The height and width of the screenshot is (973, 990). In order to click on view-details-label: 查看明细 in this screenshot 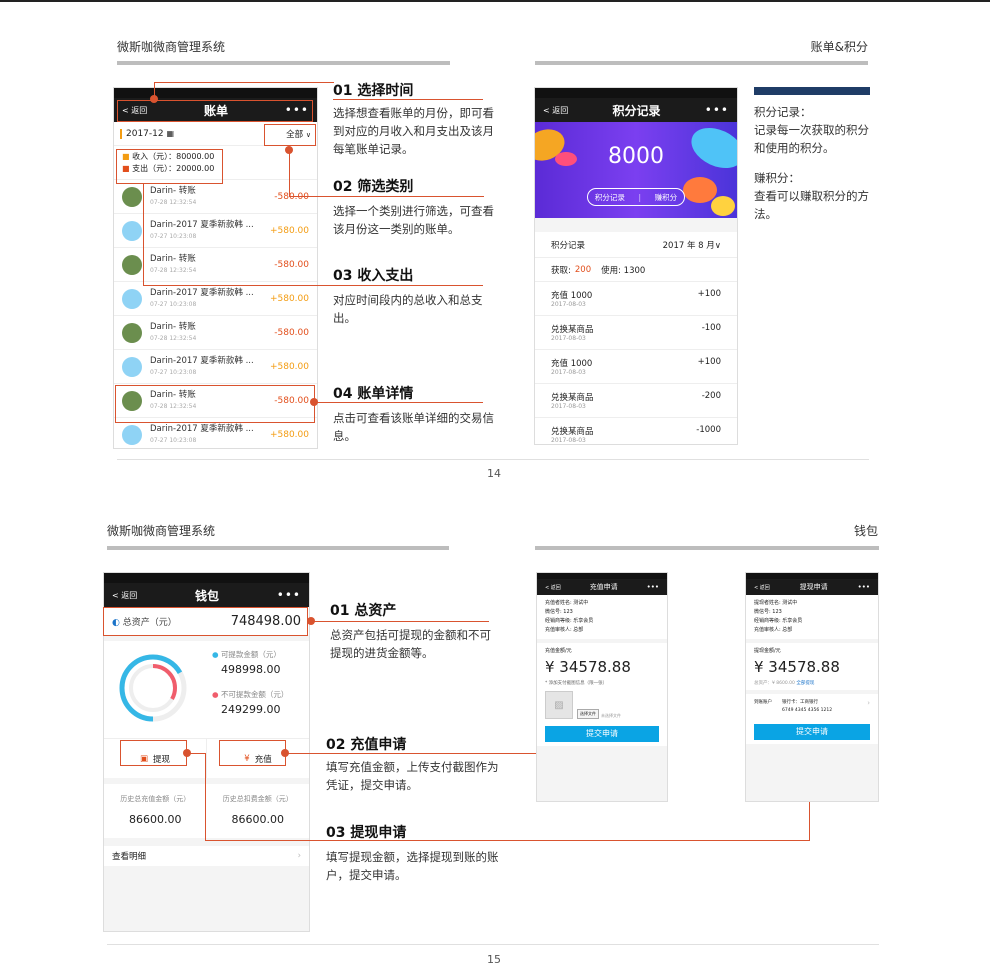, I will do `click(129, 857)`.